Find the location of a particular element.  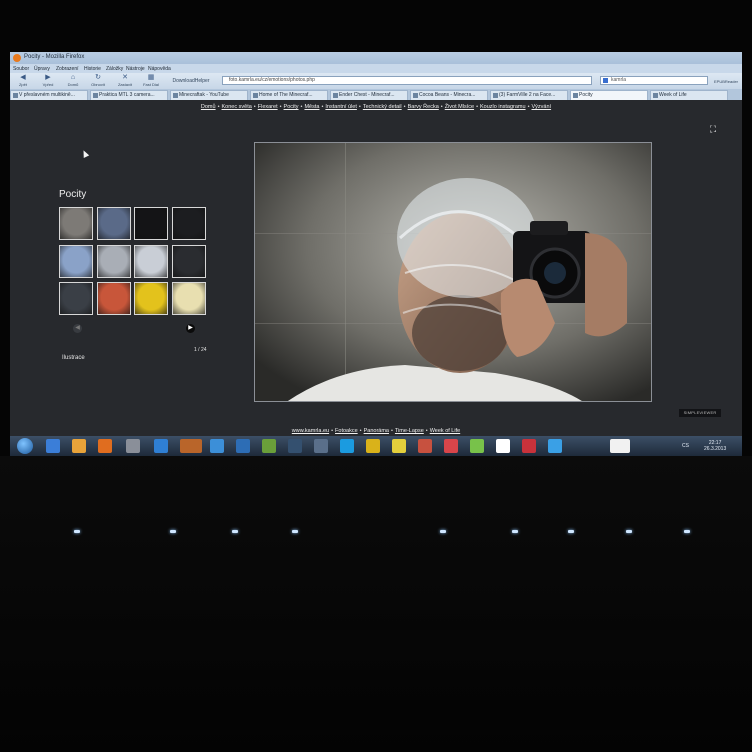

fast-dial-icon: ▦ is located at coordinates (151, 77).